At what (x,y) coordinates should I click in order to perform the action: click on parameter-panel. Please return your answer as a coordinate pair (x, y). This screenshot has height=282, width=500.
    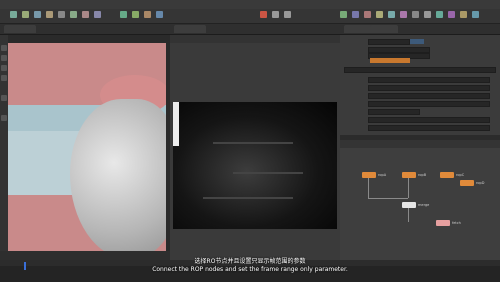
    Looking at the image, I should click on (420, 85).